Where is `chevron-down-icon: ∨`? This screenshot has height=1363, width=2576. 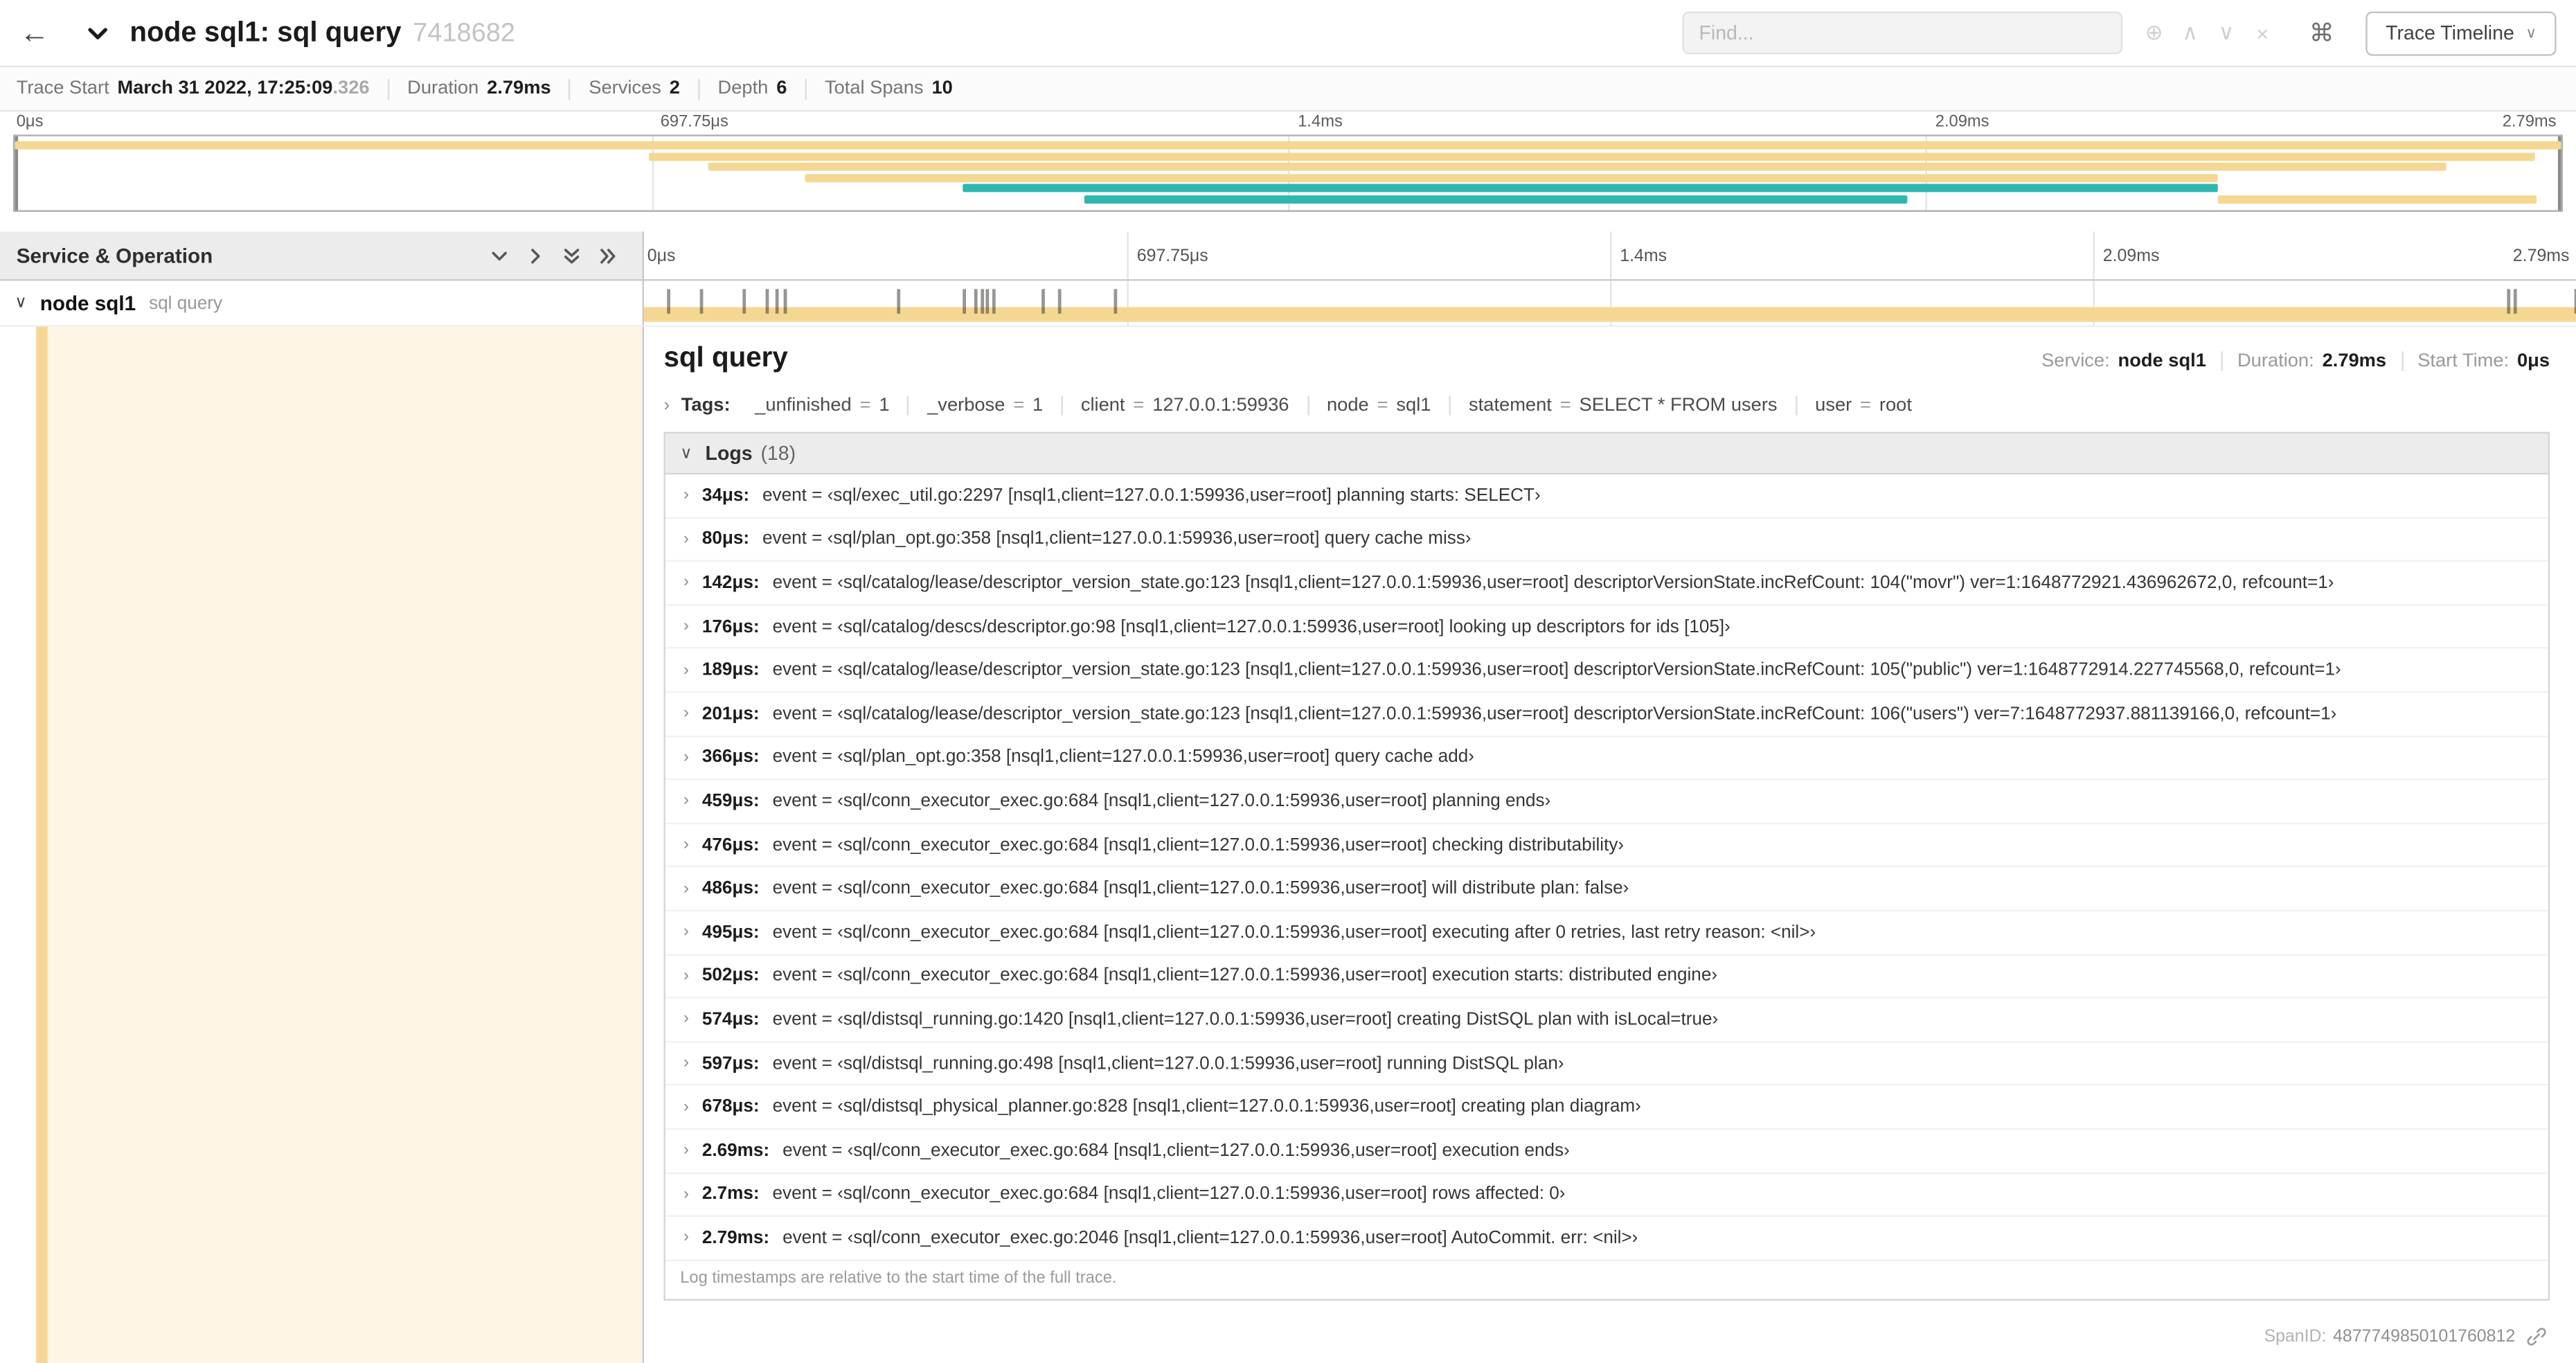 chevron-down-icon: ∨ is located at coordinates (20, 303).